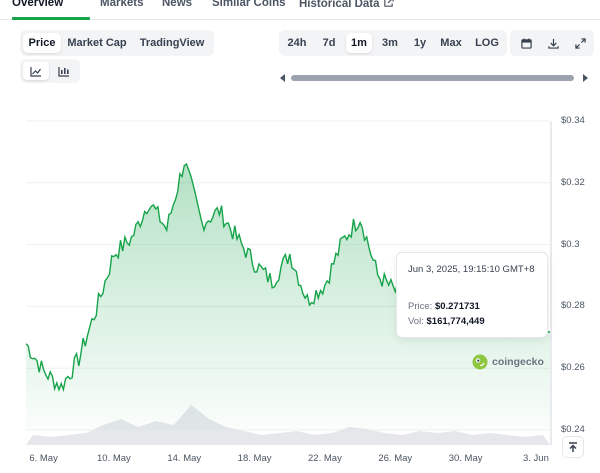 The image size is (600, 473). I want to click on tooltip-price: Price: $0.271731, so click(444, 306).